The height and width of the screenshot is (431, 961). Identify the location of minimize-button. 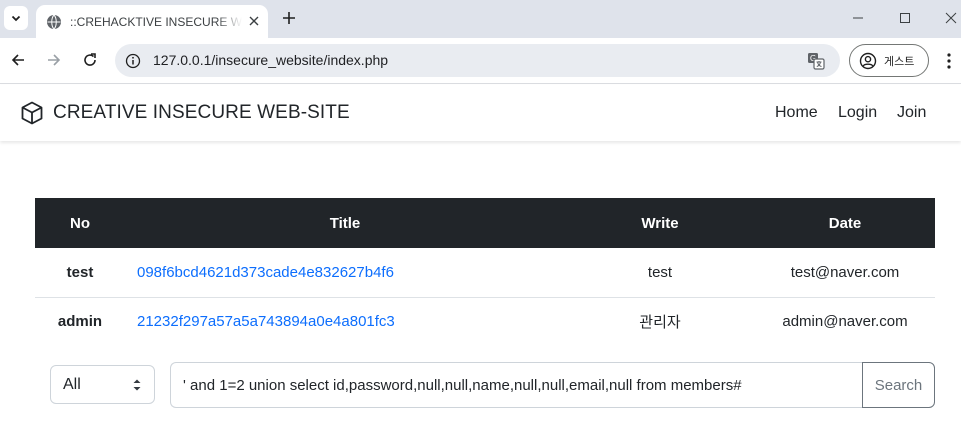
(858, 18).